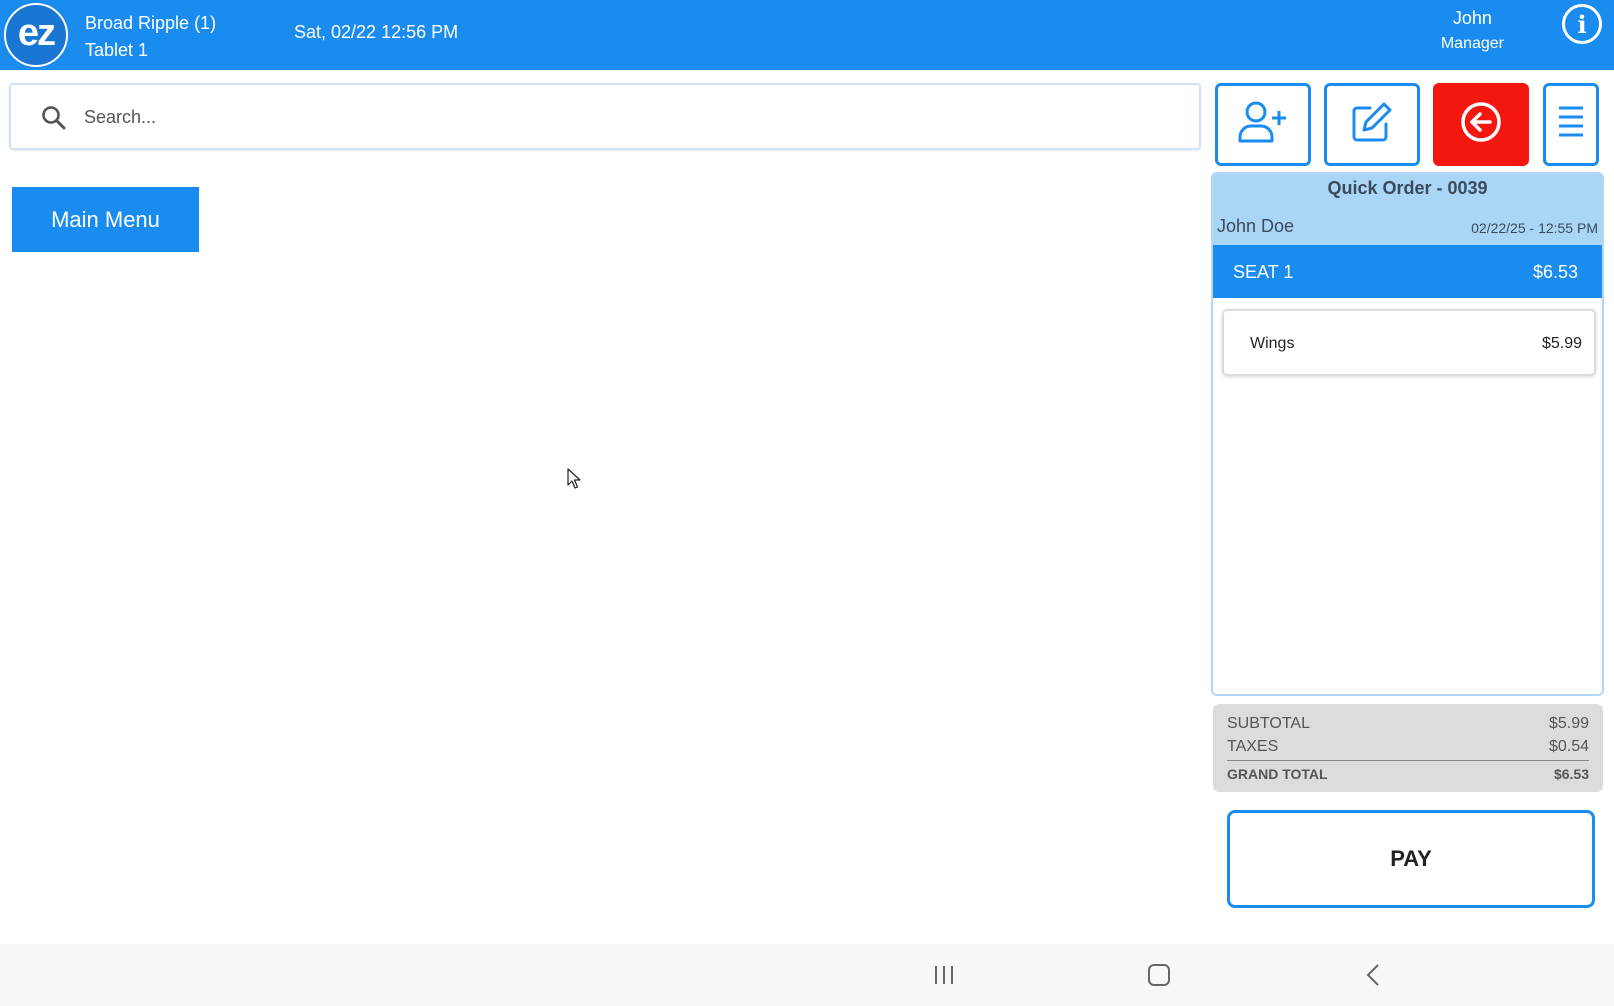  Describe the element at coordinates (1568, 723) in the screenshot. I see `subtotal-value: $5.99` at that location.